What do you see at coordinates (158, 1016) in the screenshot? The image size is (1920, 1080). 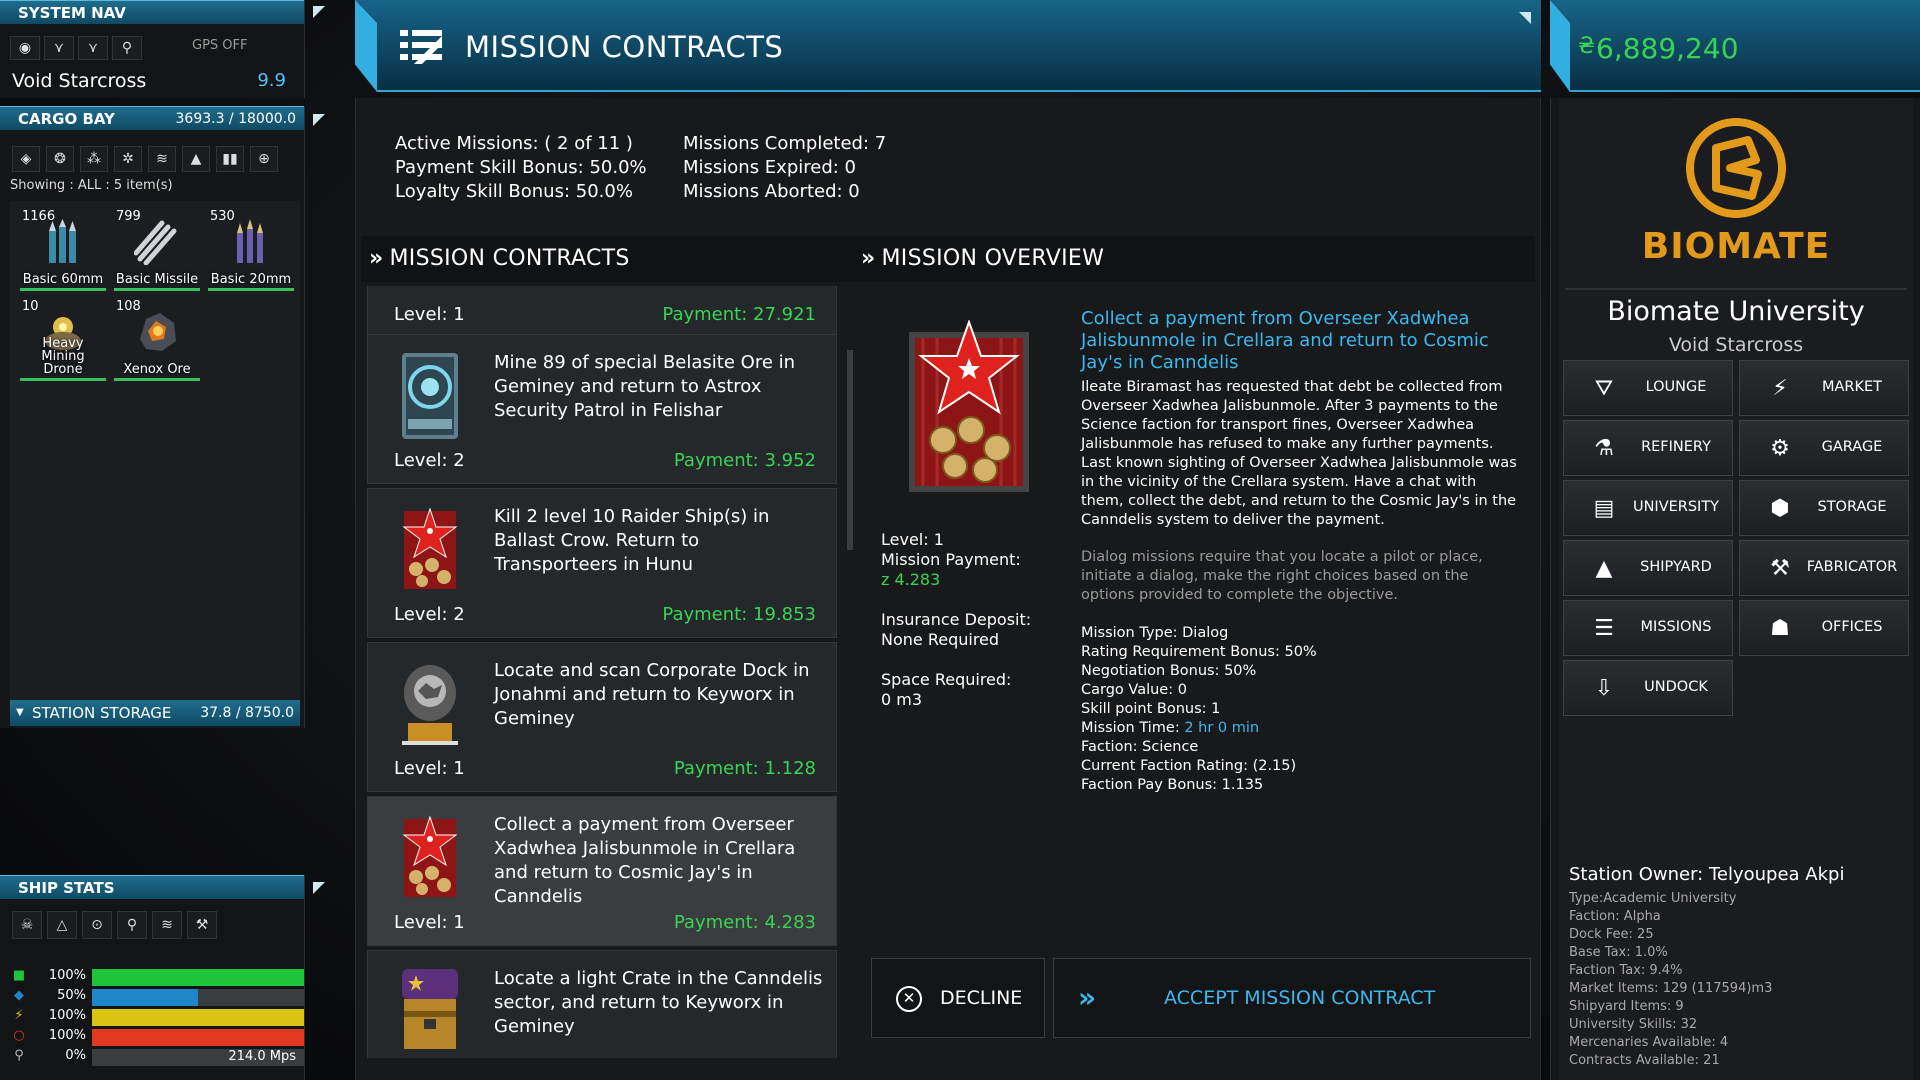 I see `stat-row-energy: ⚡ 100%` at bounding box center [158, 1016].